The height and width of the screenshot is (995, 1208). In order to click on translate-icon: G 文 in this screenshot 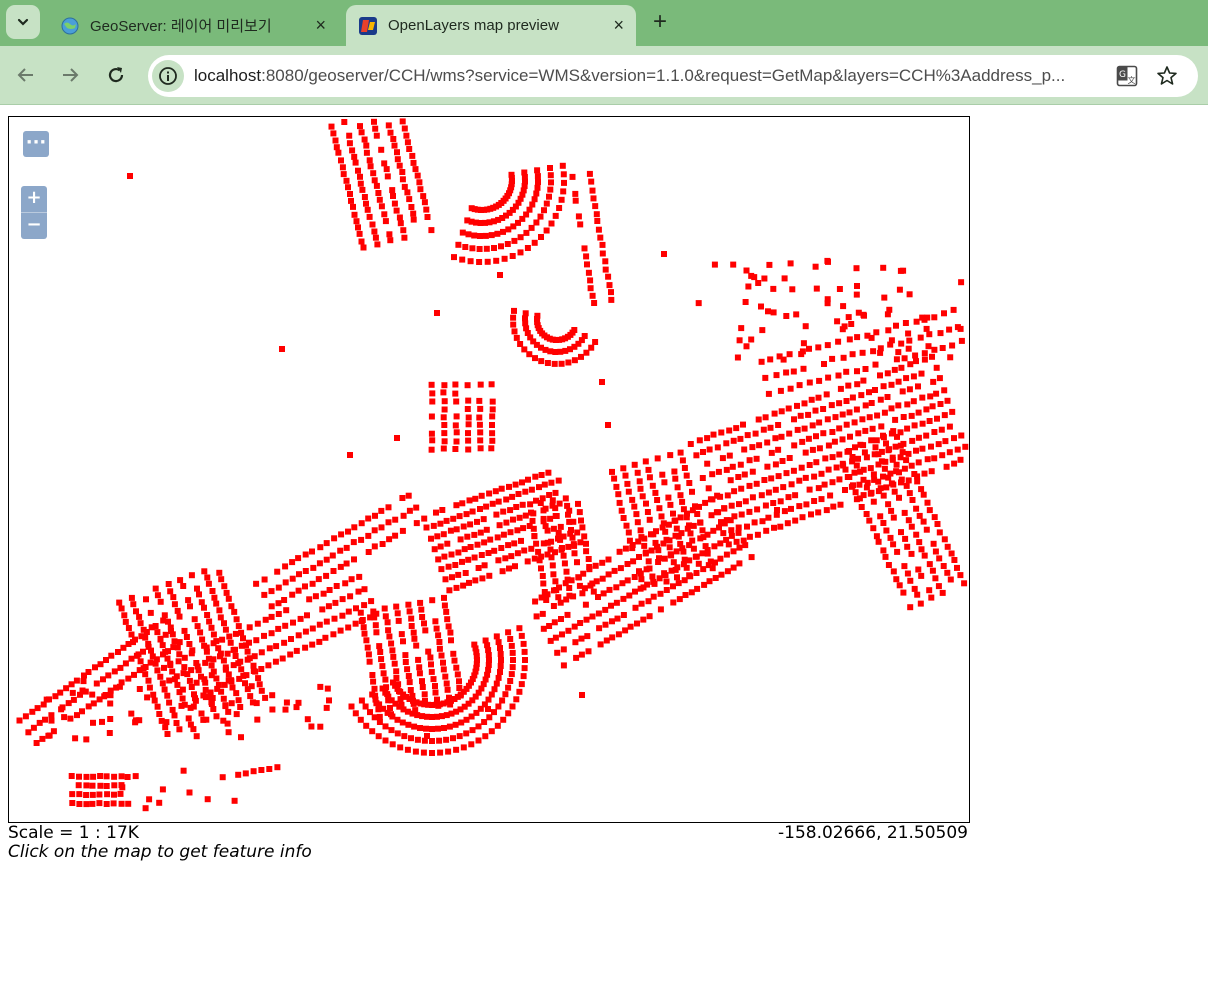, I will do `click(1127, 76)`.